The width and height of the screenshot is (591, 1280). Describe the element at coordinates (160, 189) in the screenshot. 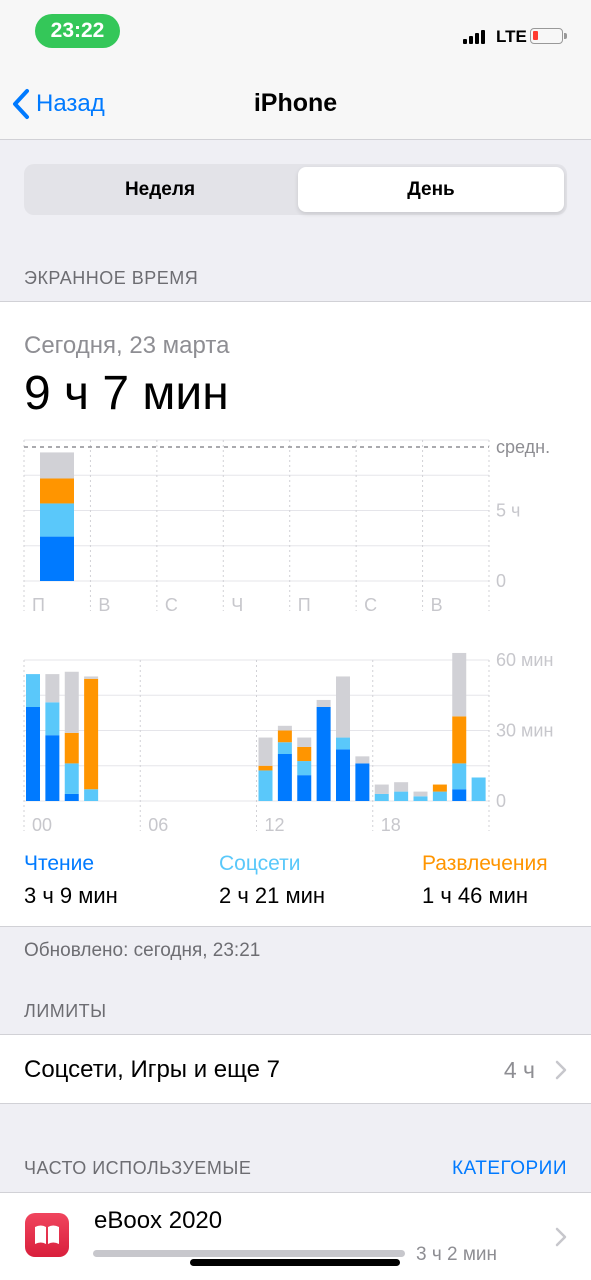

I see `segment-week: Неделя` at that location.